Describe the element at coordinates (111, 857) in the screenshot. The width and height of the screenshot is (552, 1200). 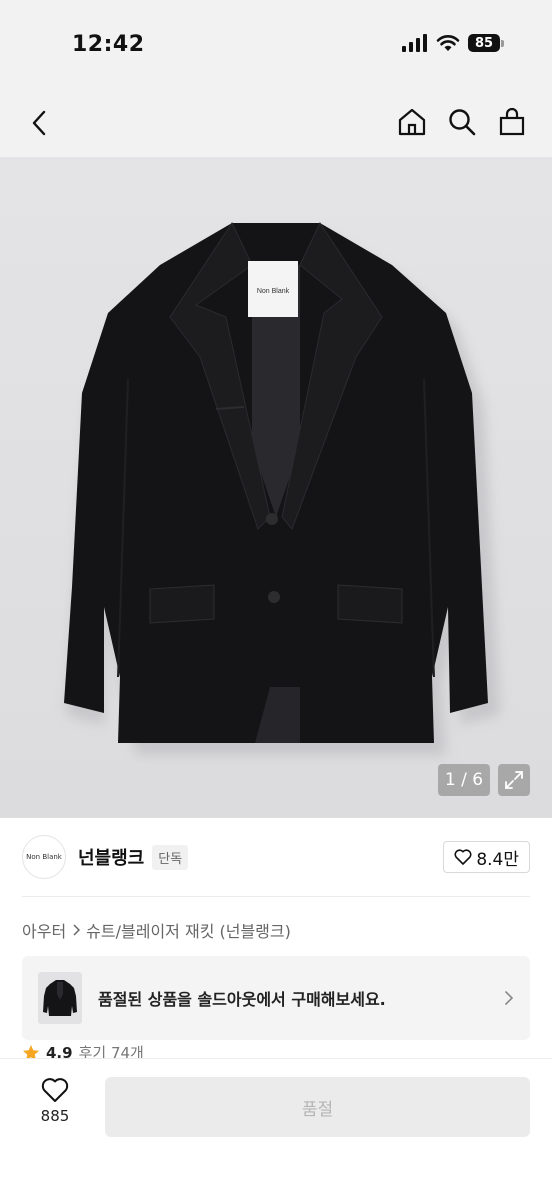
I see `brand-name: 넌블랭크` at that location.